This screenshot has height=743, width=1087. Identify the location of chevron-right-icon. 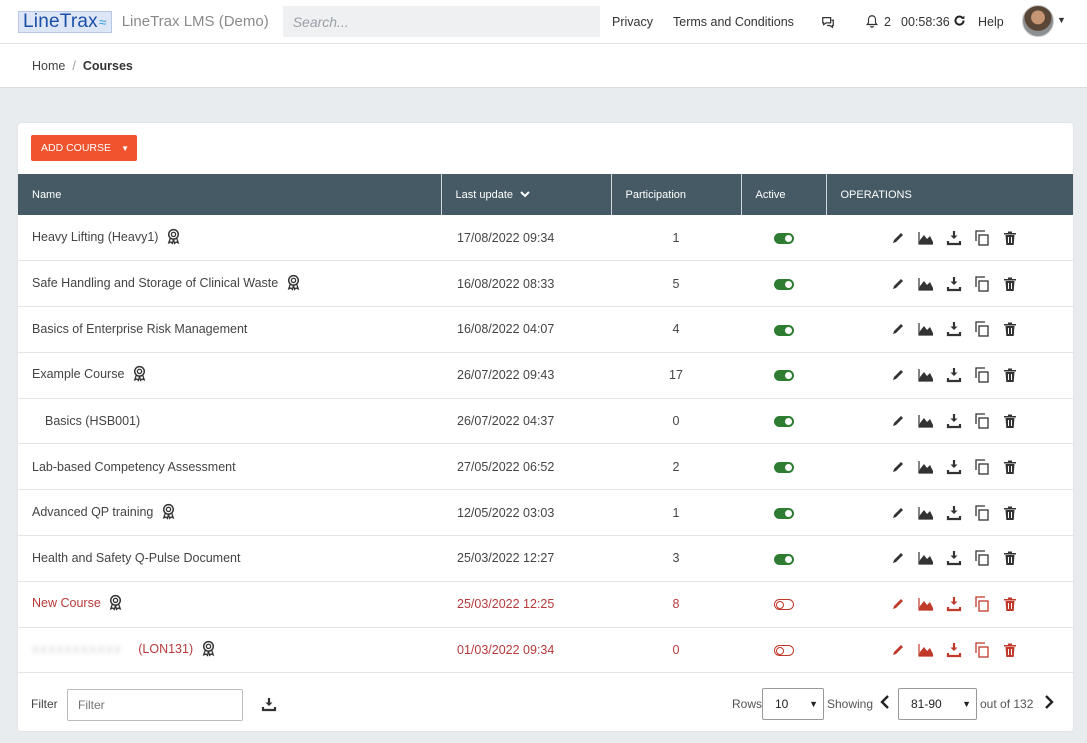
(1049, 703).